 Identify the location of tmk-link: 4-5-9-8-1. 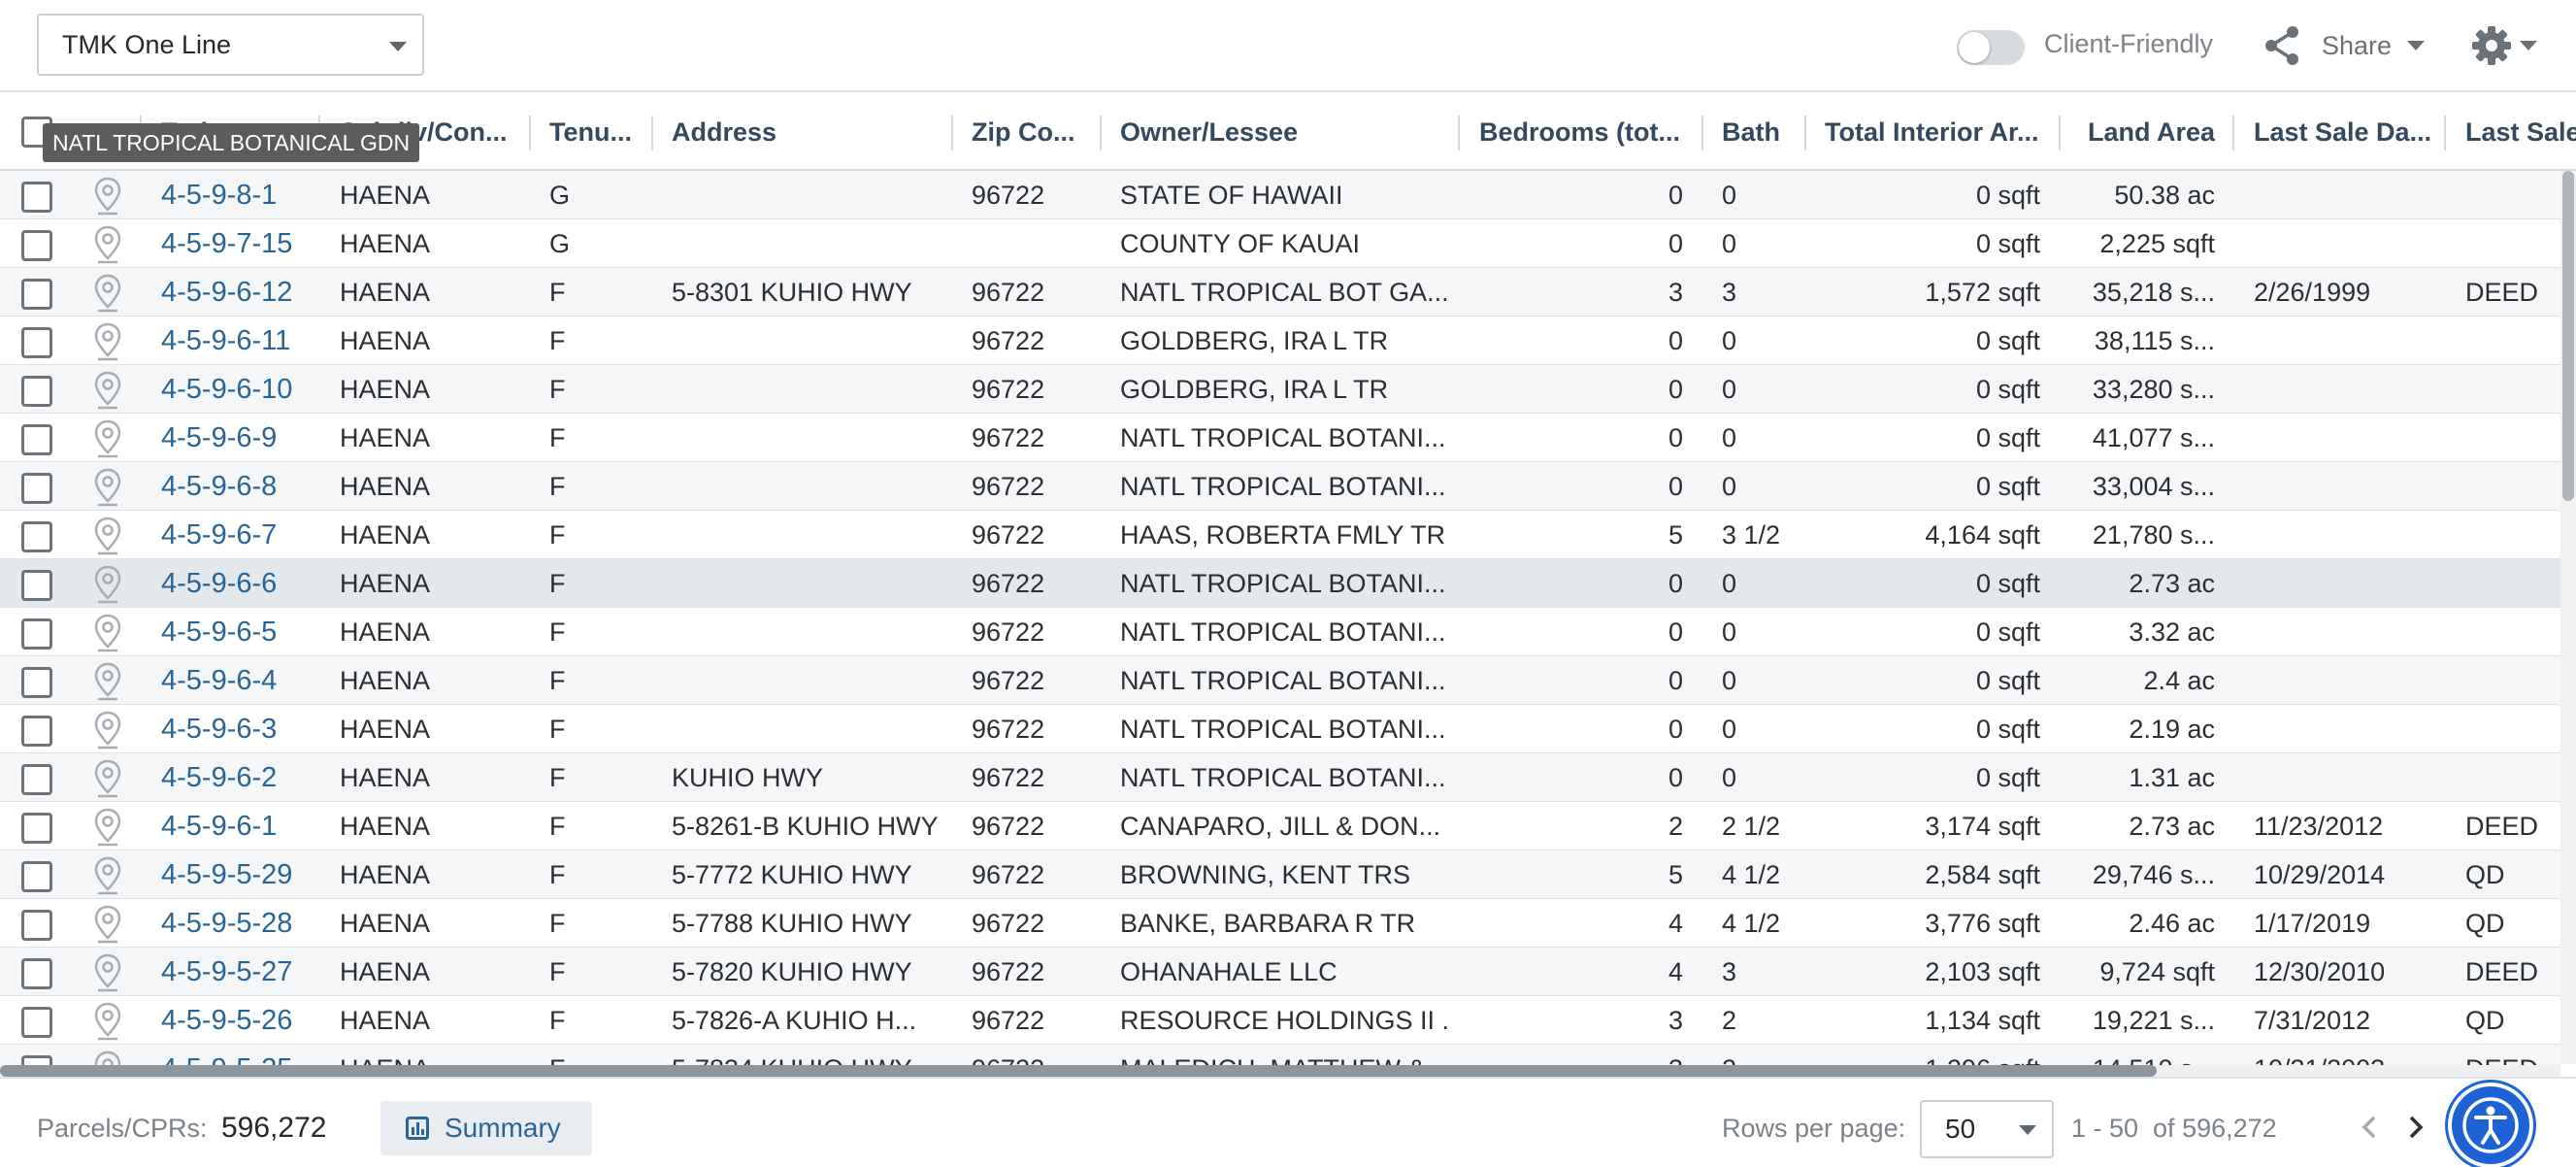
(239, 195).